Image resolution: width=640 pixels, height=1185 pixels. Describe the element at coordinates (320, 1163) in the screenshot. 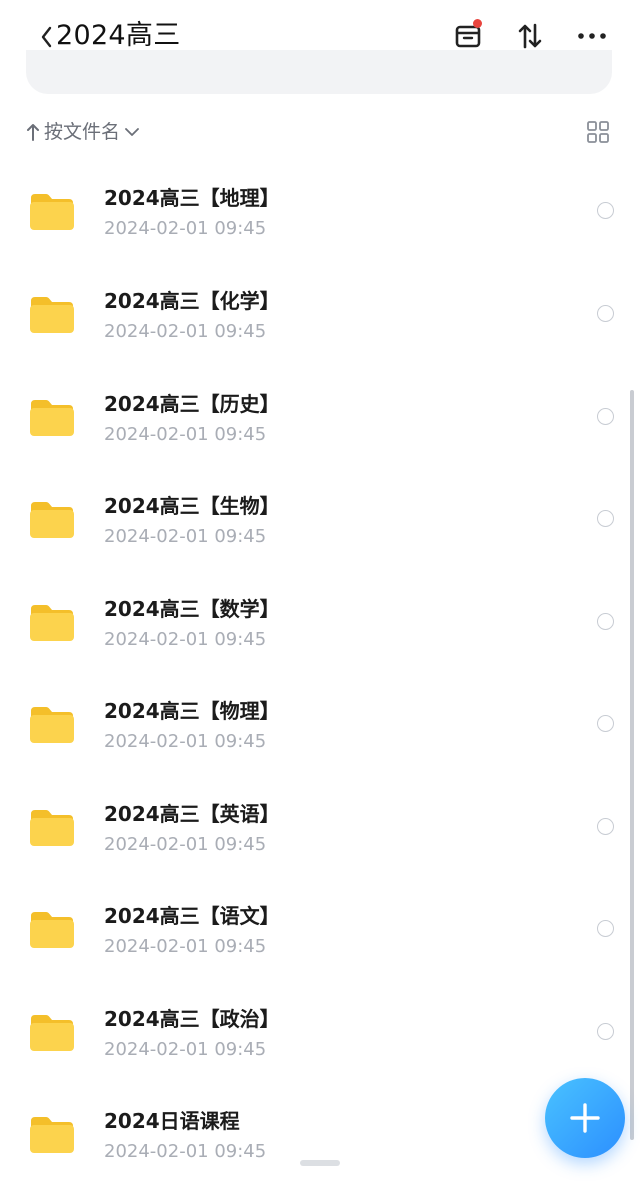

I see `home-indicator` at that location.